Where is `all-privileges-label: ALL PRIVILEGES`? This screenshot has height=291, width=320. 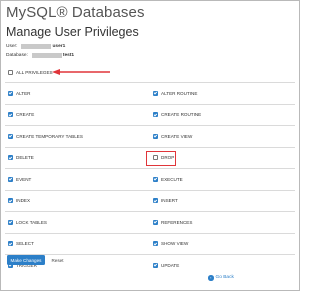
all-privileges-label: ALL PRIVILEGES is located at coordinates (34, 72).